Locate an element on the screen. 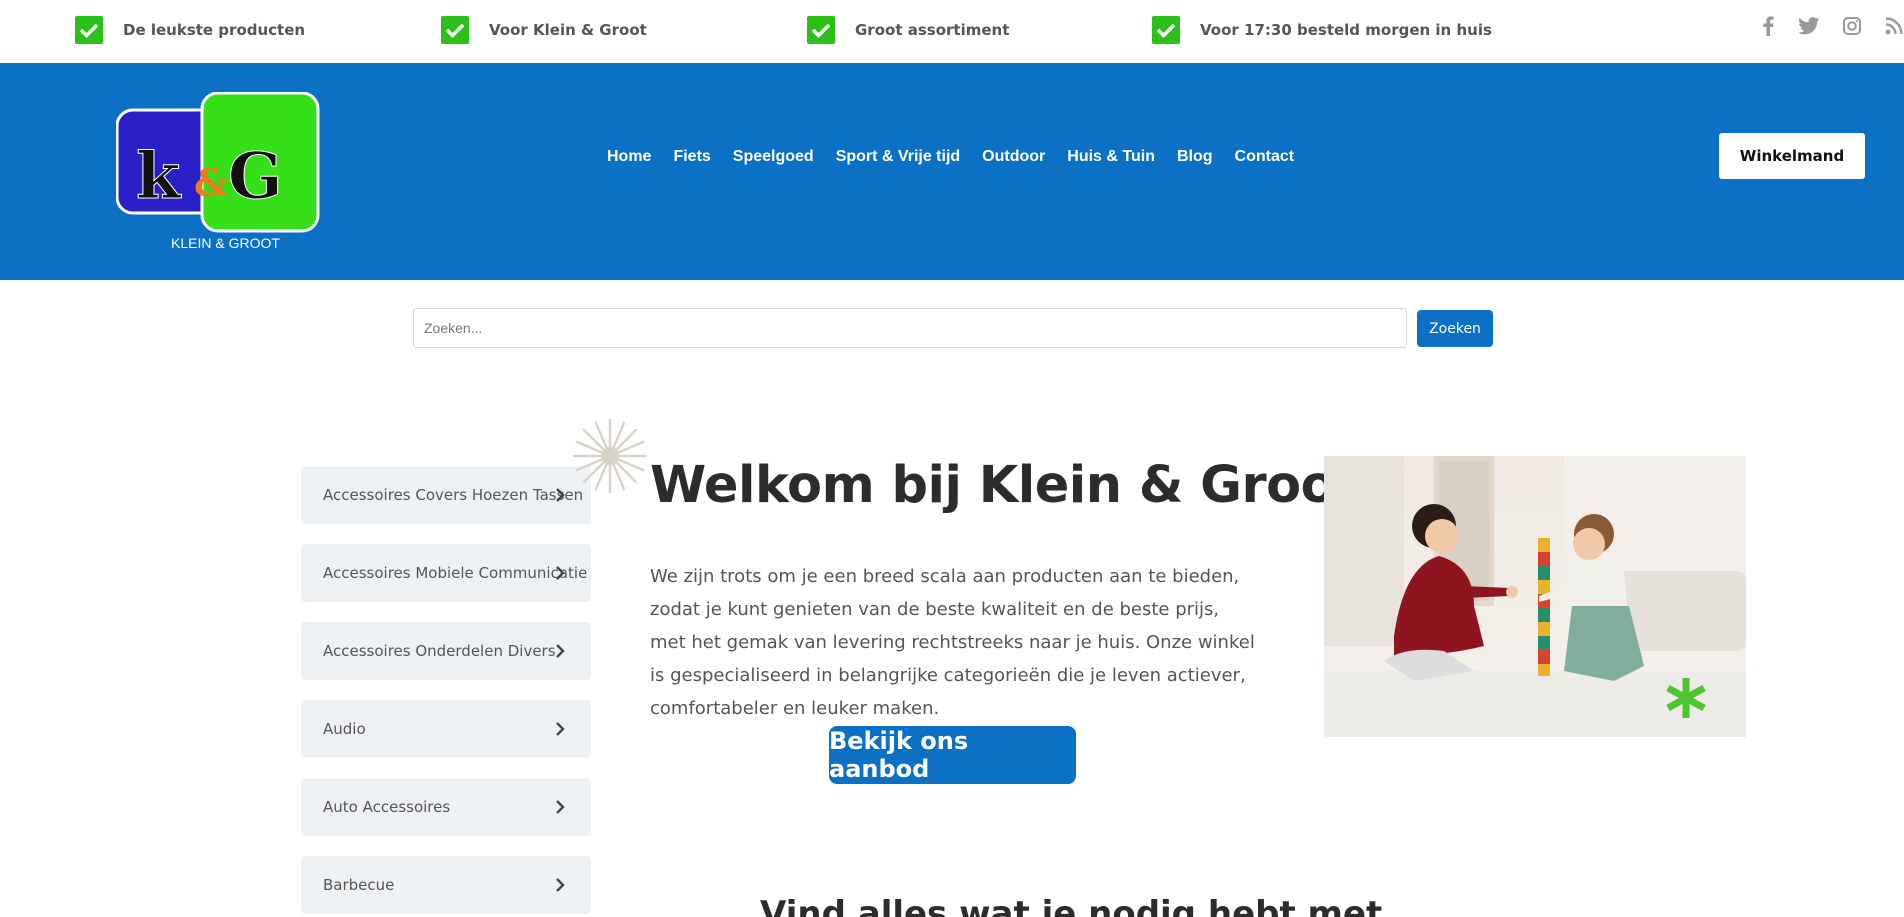 This screenshot has width=1904, height=917. sidebar-item-label: Accessoires Mobiele Communicatie is located at coordinates (455, 573).